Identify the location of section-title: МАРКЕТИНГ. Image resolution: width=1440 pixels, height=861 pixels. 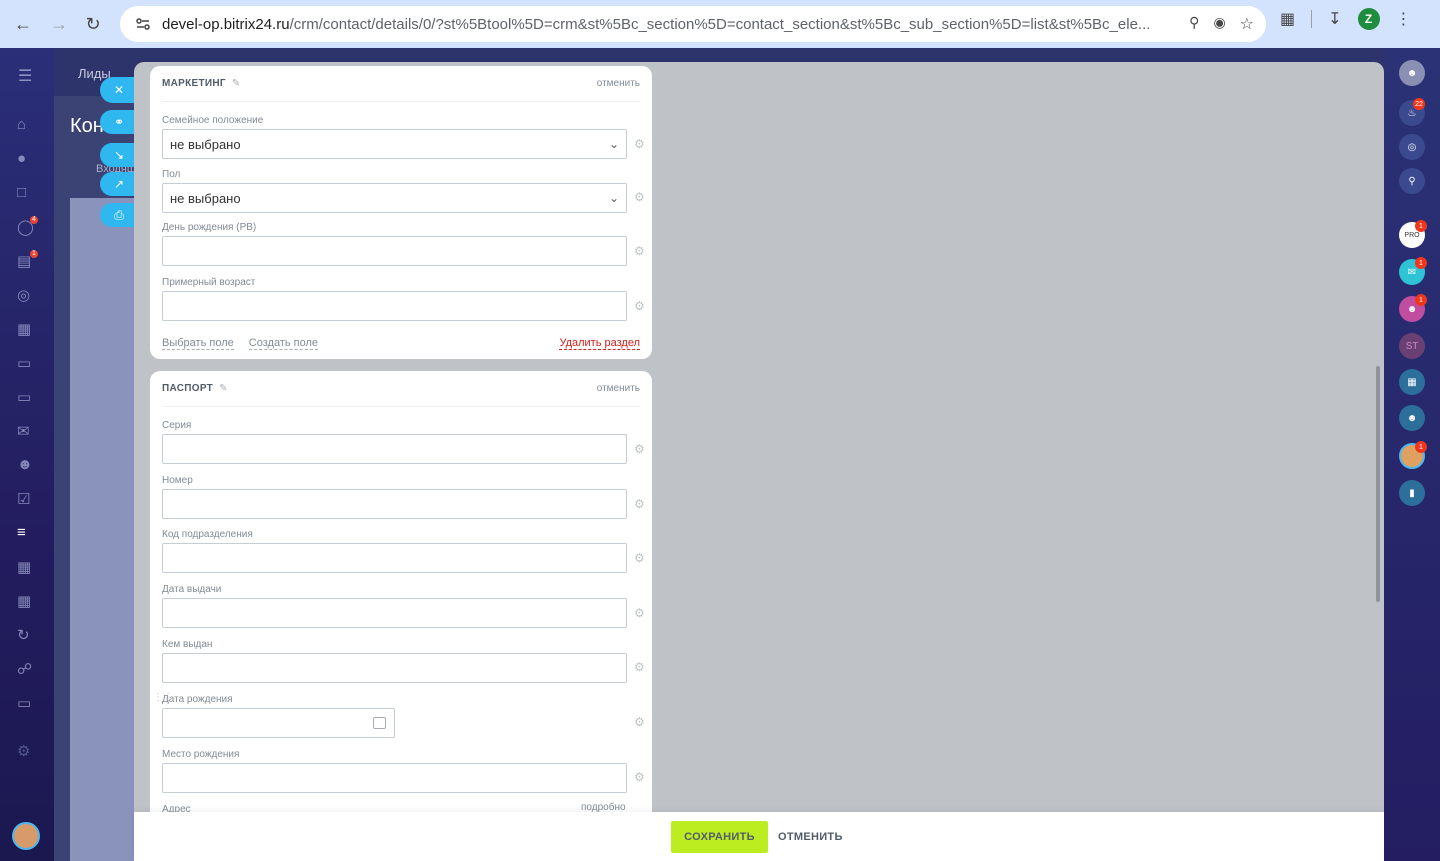
(194, 83).